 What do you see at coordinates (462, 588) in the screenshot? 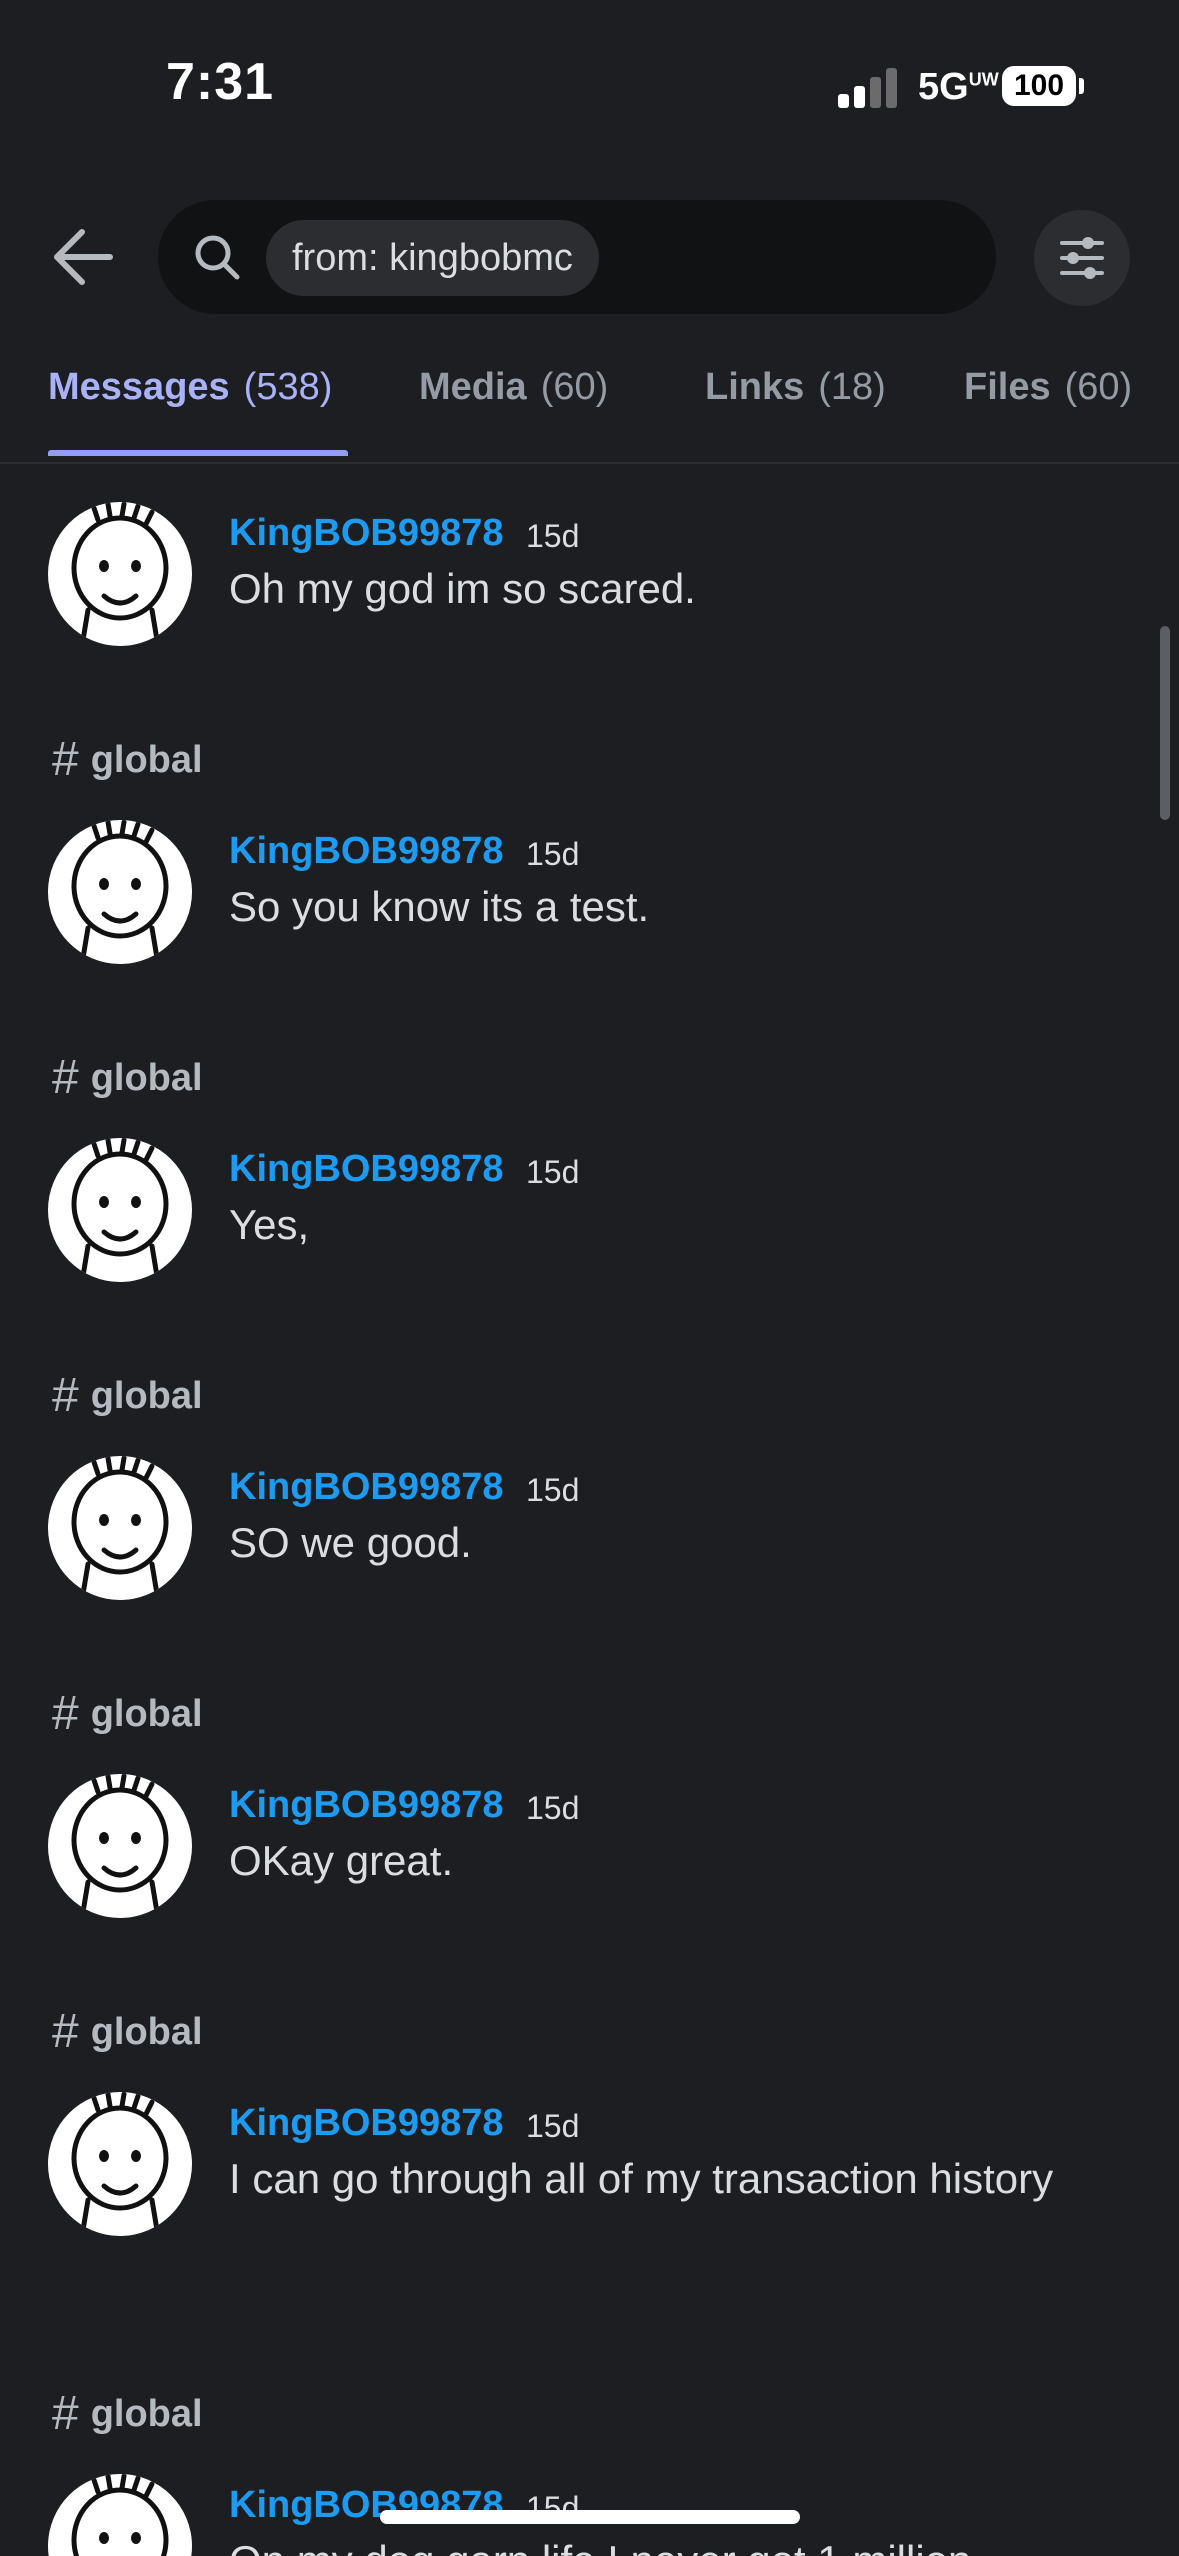
I see `message-content: Oh my god im so scared.` at bounding box center [462, 588].